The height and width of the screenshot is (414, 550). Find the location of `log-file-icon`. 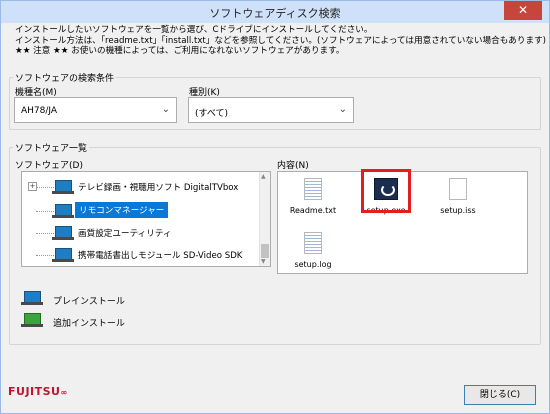

log-file-icon is located at coordinates (313, 243).